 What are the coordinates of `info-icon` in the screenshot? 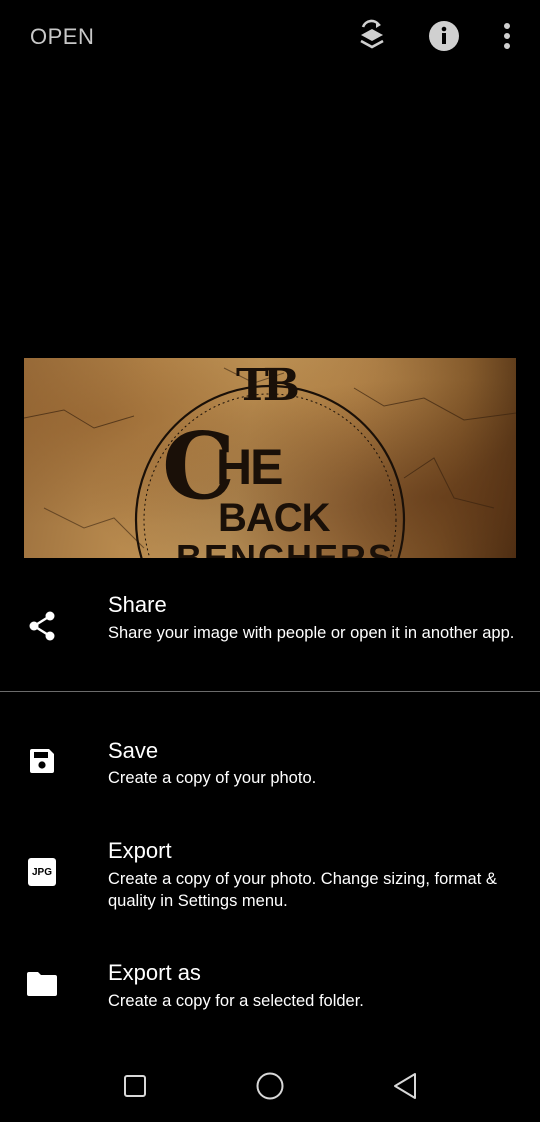 It's located at (444, 36).